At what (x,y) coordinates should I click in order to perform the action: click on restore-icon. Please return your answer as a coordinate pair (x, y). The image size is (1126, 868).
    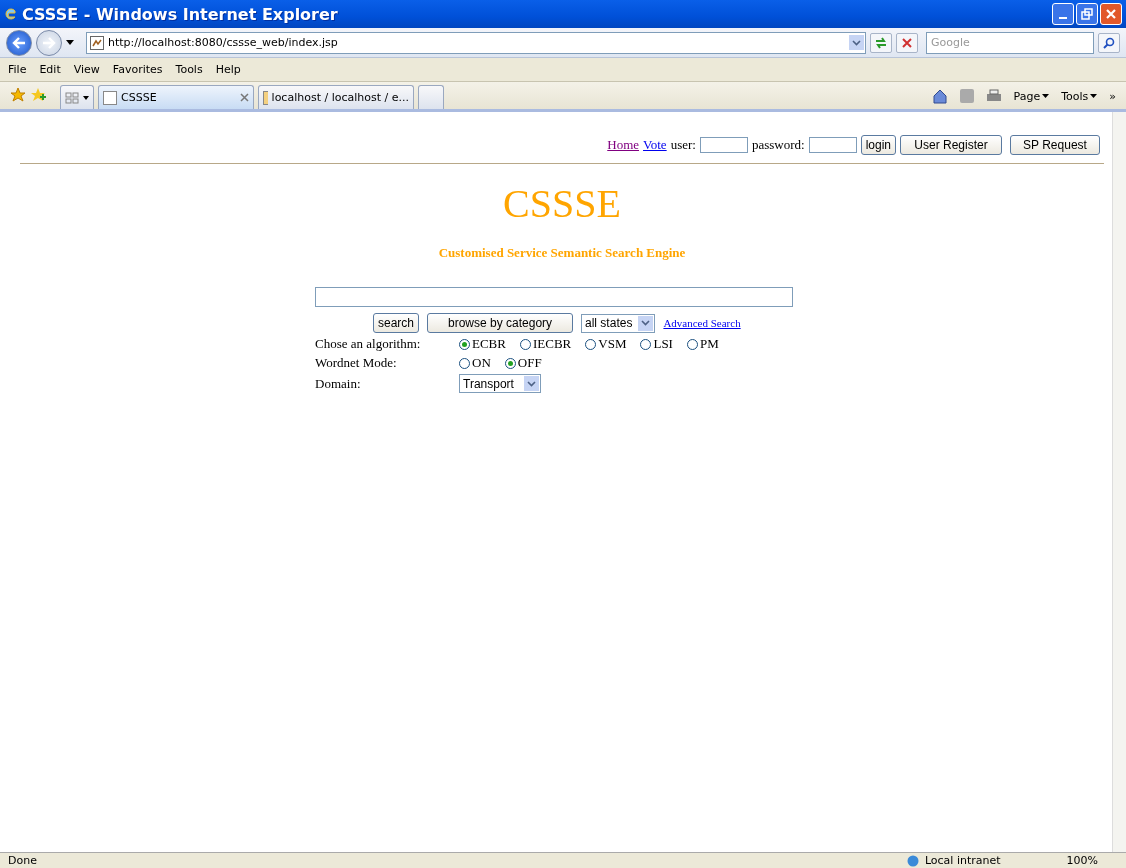
    Looking at the image, I should click on (1087, 14).